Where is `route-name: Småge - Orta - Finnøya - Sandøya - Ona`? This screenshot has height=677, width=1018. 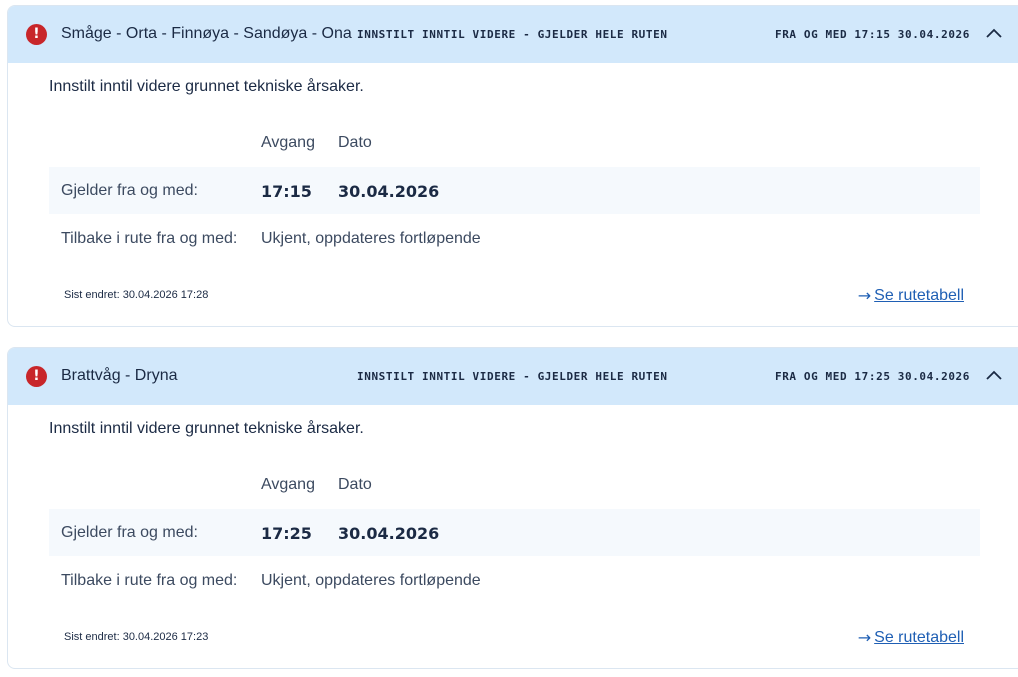
route-name: Småge - Orta - Finnøya - Sandøya - Ona is located at coordinates (206, 33).